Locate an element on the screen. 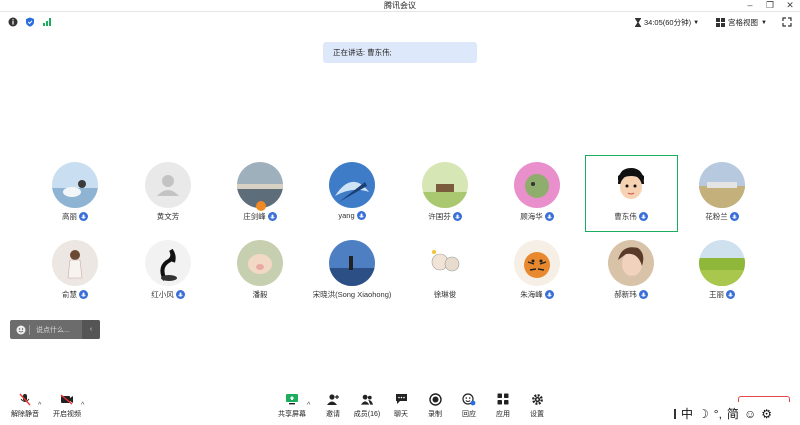  chat-input: 说点什么... ‹ is located at coordinates (55, 329).